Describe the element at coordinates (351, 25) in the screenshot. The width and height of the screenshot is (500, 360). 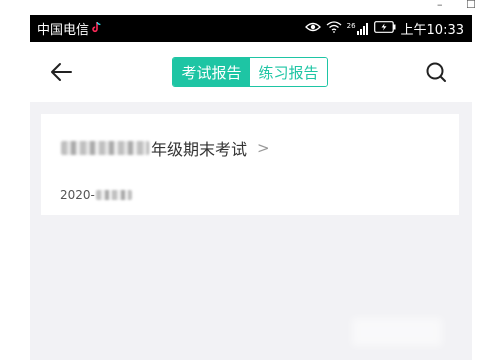
I see `network-type-label: 26` at that location.